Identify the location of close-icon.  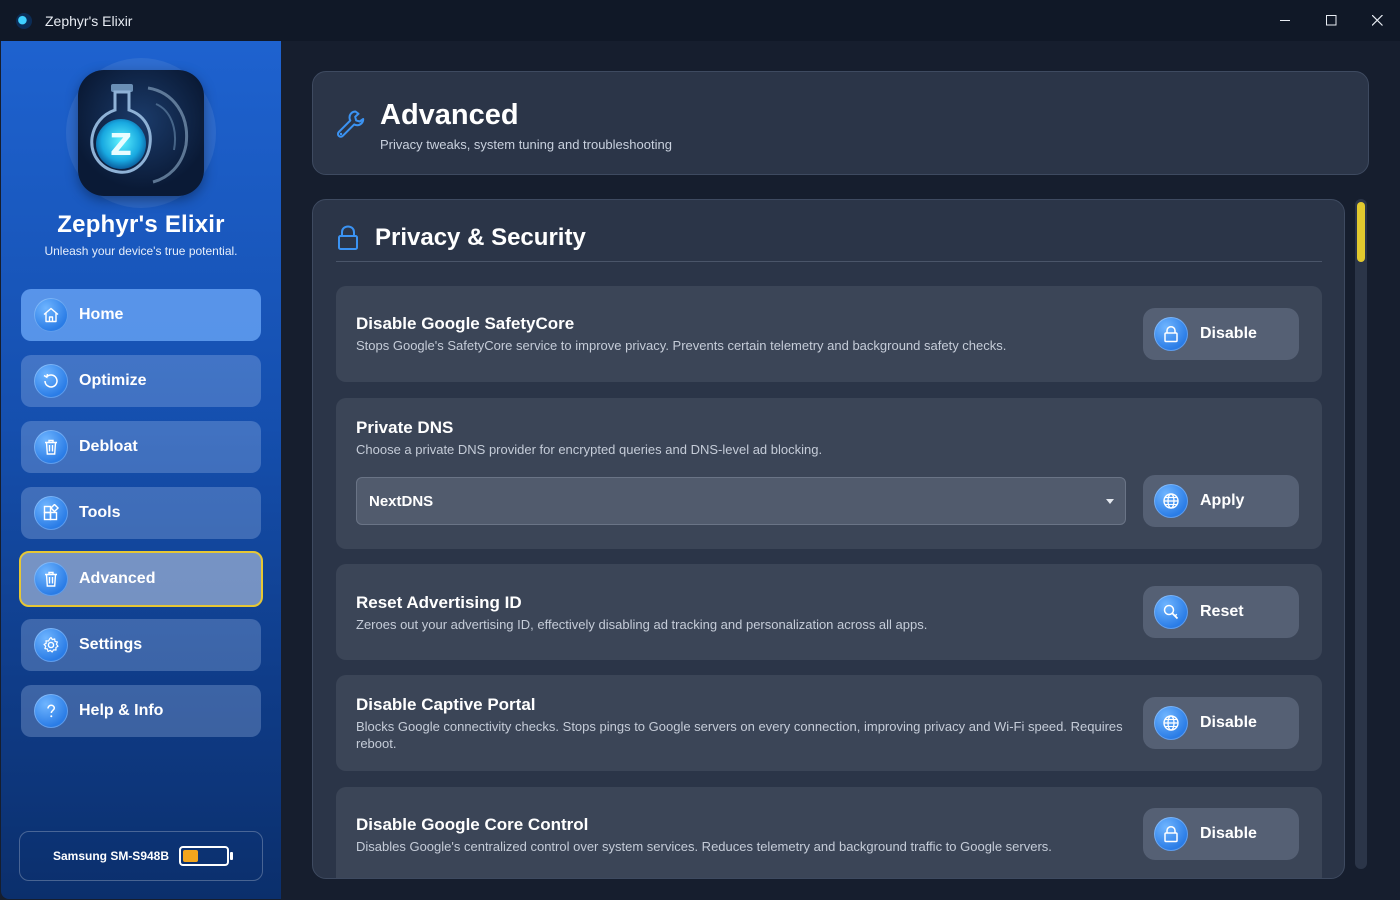
(1377, 20).